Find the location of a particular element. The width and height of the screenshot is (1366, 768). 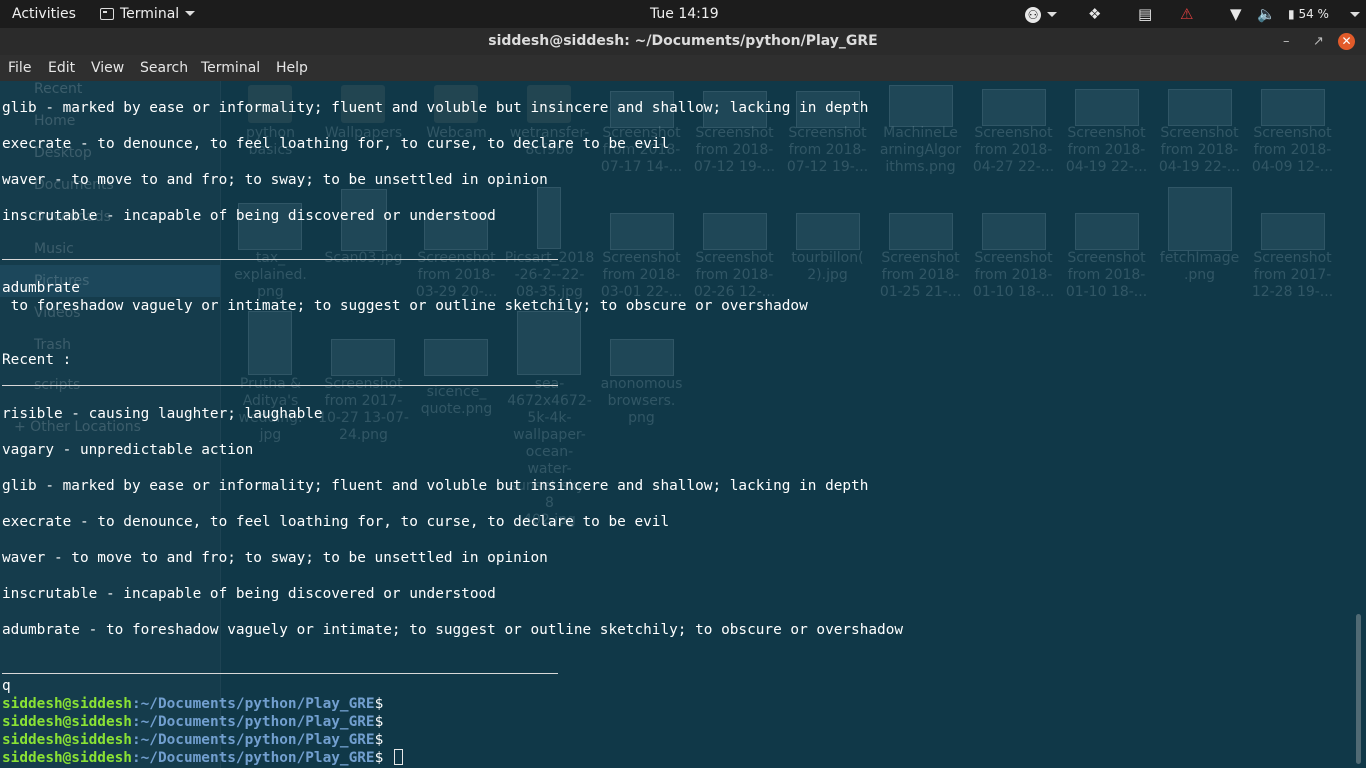

terminal-line: vagary - unpredictable action is located at coordinates (128, 450).